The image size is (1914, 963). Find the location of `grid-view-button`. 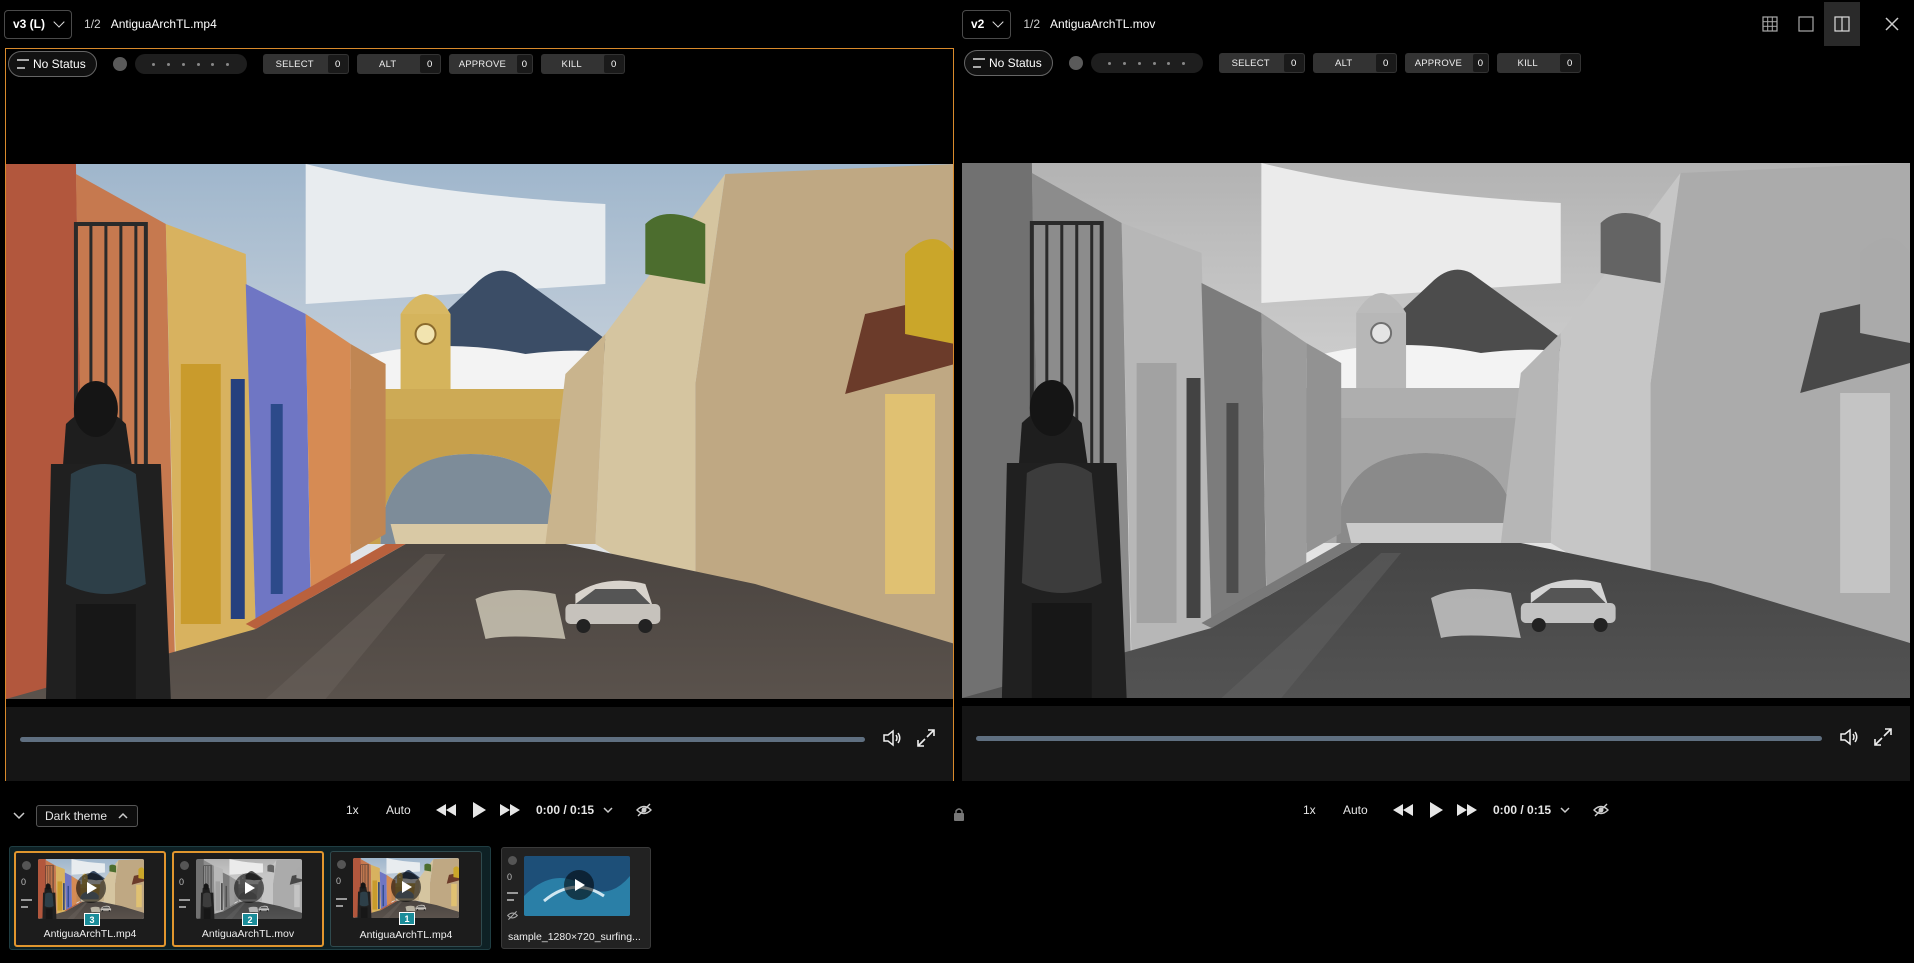

grid-view-button is located at coordinates (1770, 24).